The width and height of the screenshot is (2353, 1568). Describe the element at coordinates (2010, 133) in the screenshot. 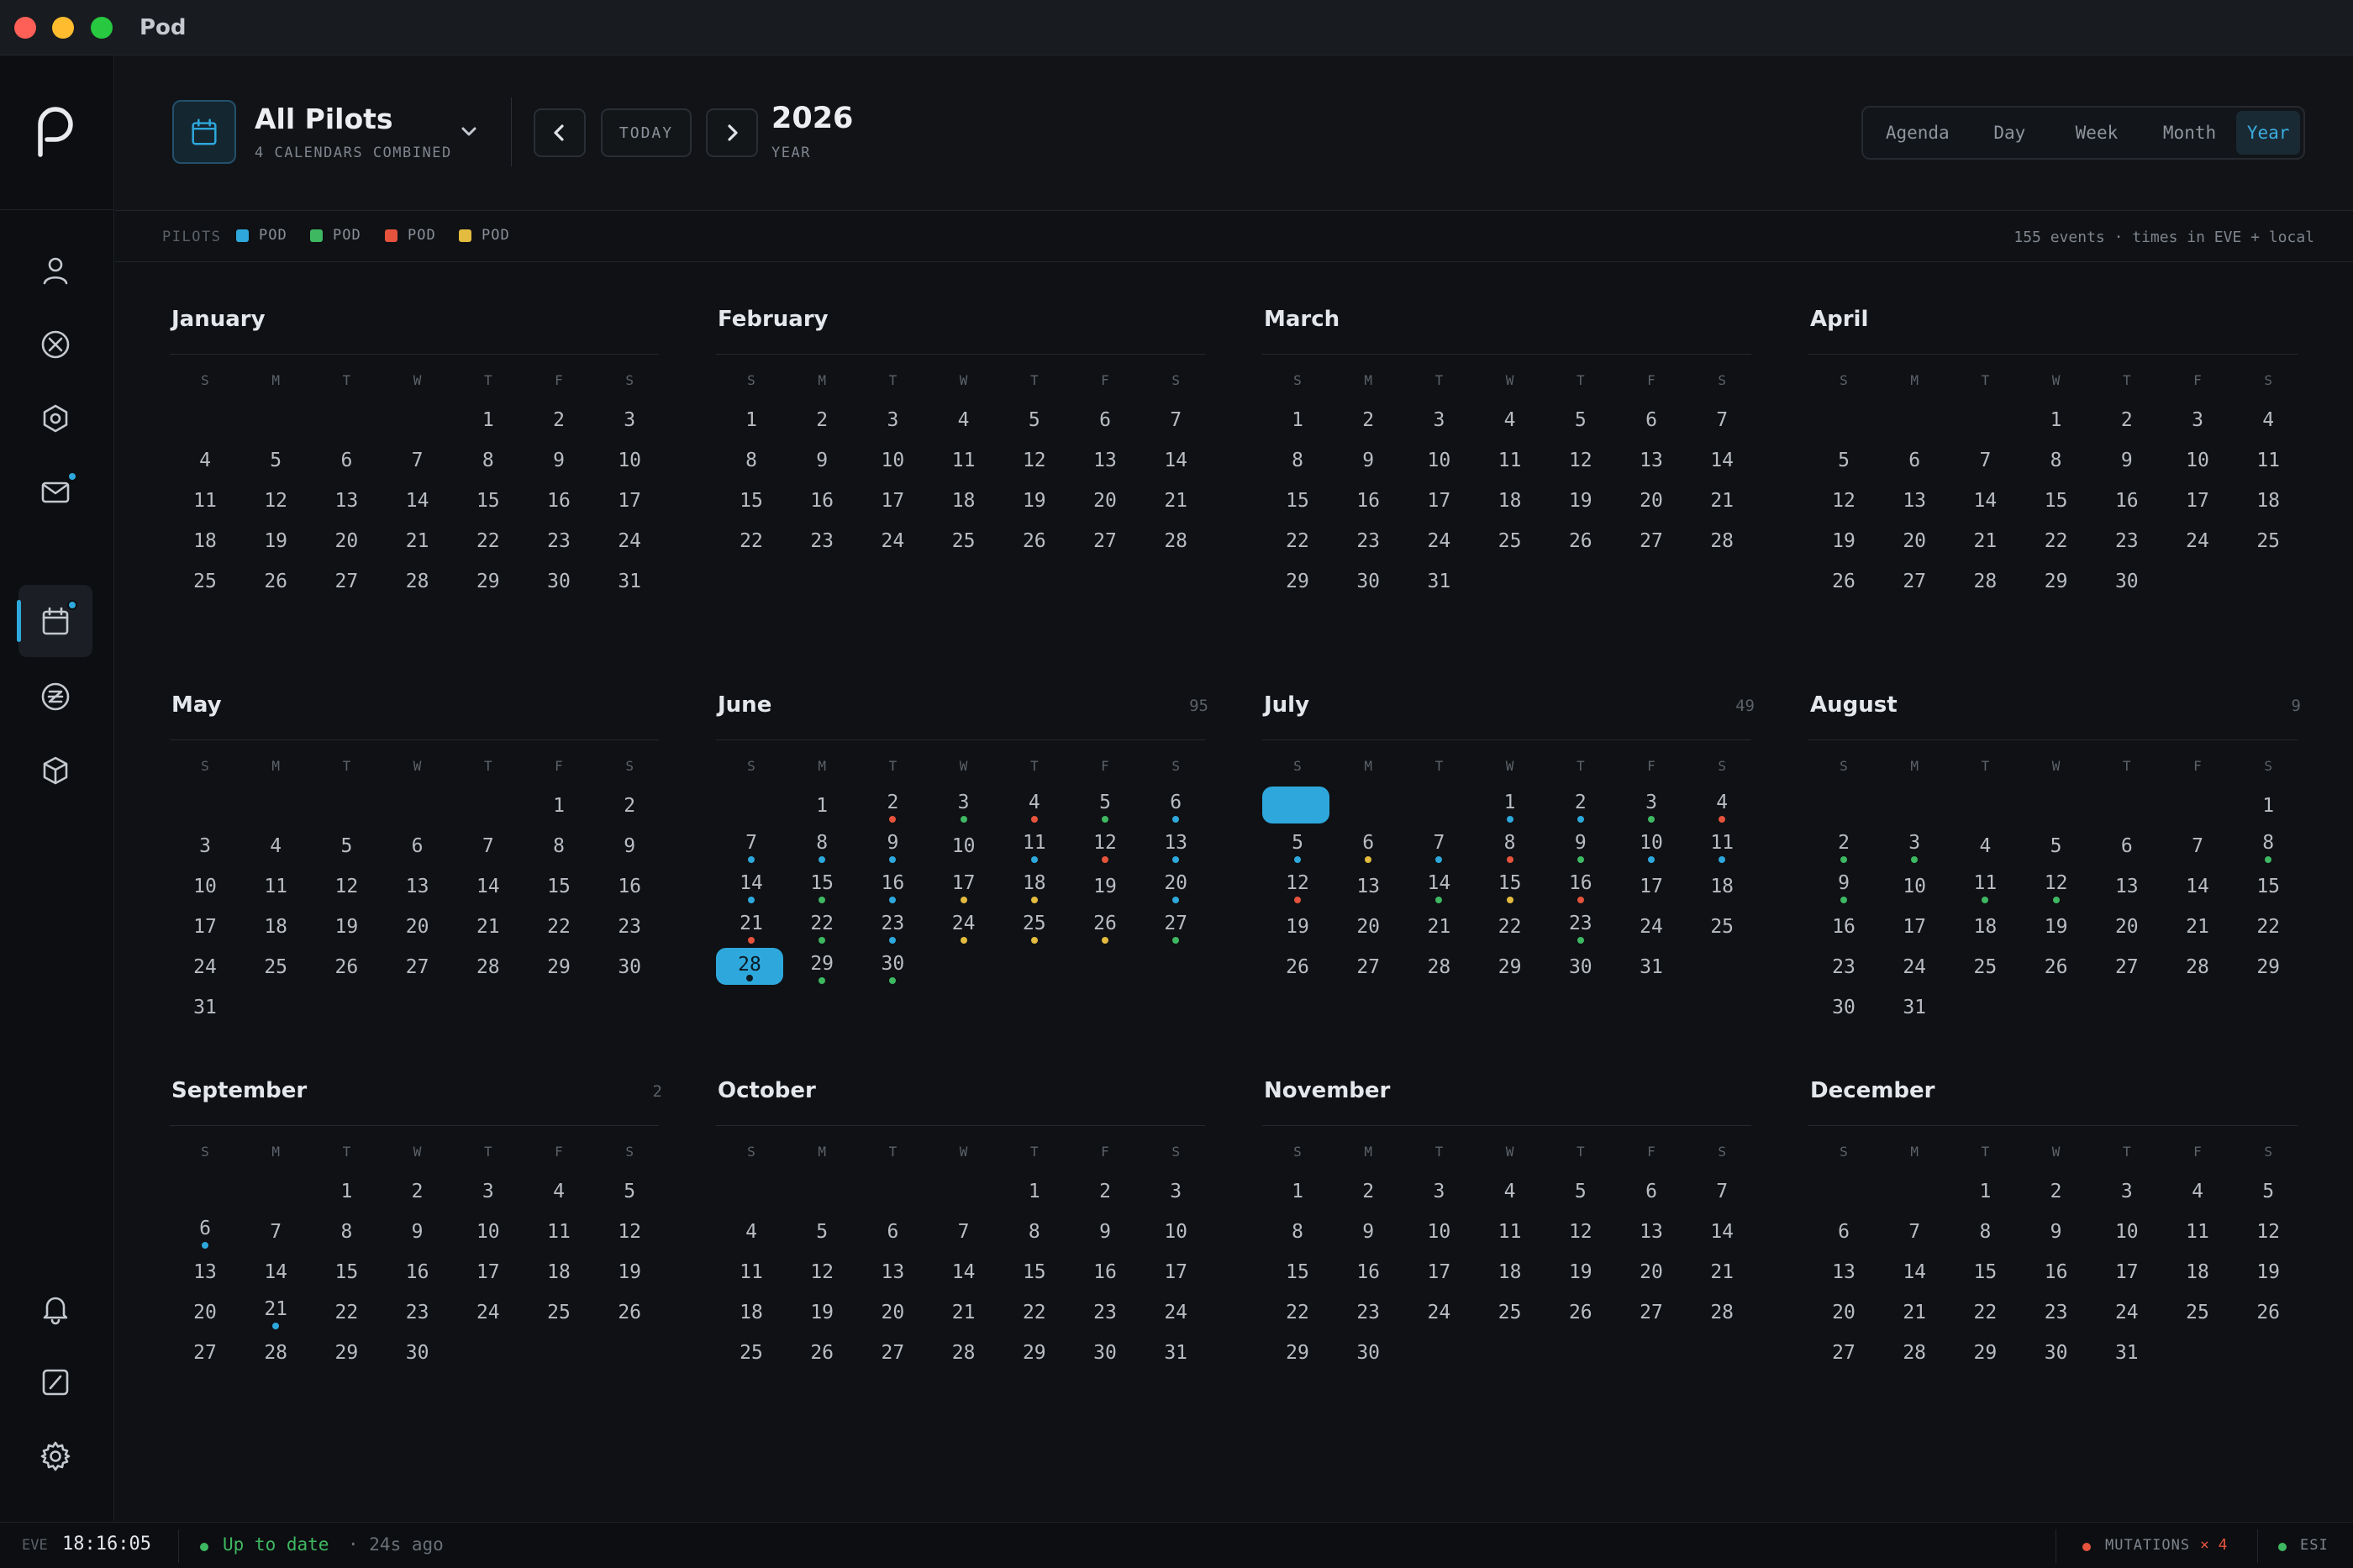

I see `view-day-button: Day` at that location.